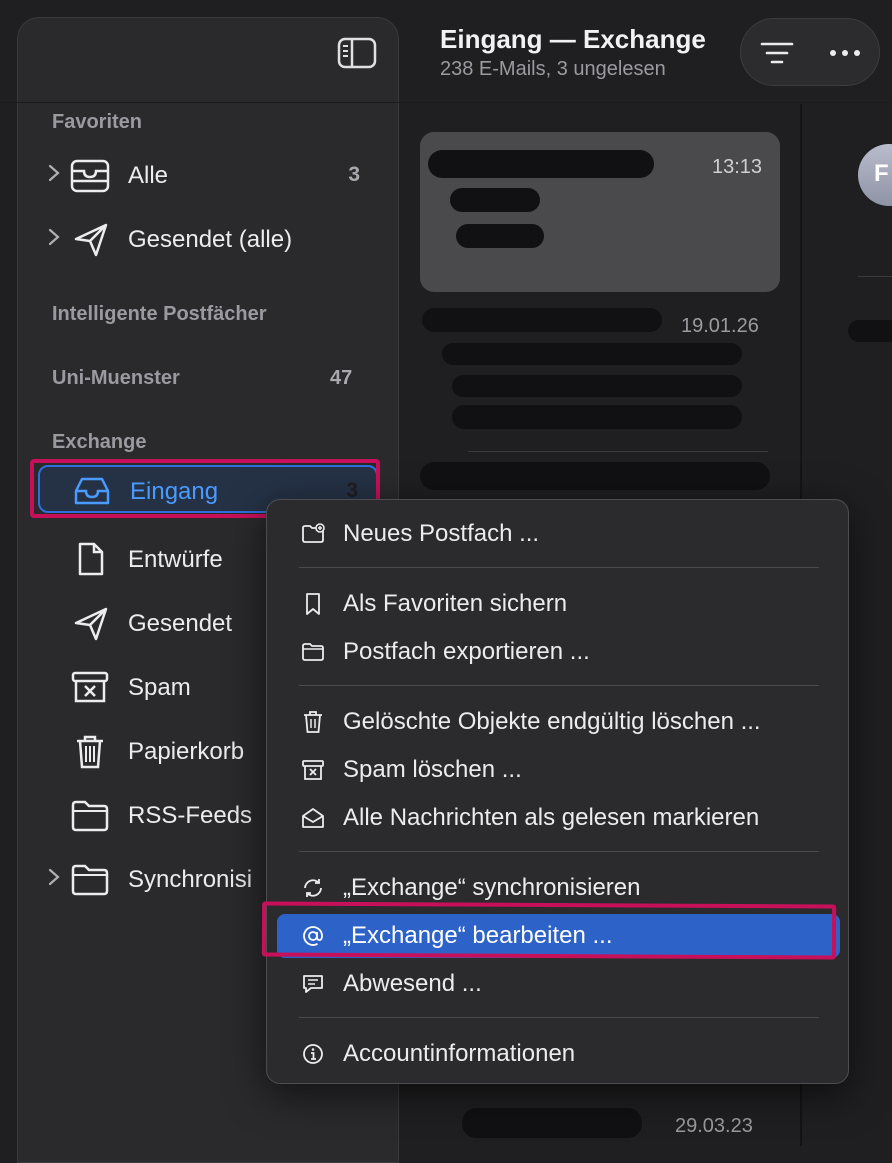 The height and width of the screenshot is (1163, 892). What do you see at coordinates (720, 326) in the screenshot?
I see `message-time: 19.01.26` at bounding box center [720, 326].